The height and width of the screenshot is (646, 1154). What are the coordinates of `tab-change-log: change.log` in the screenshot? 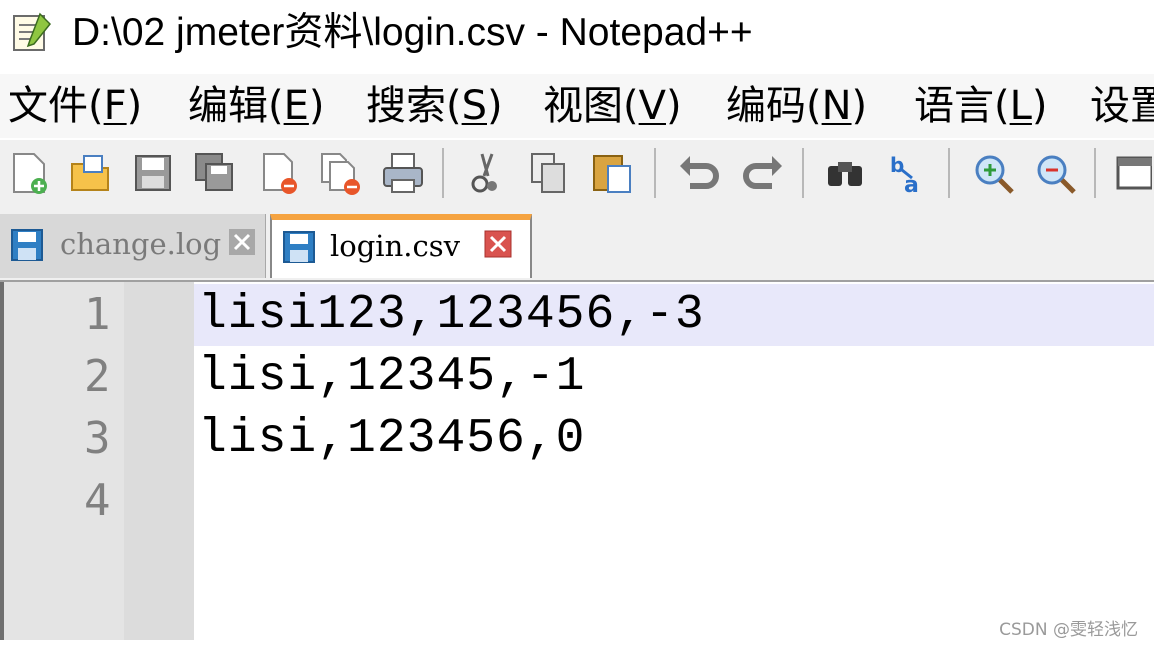 It's located at (133, 246).